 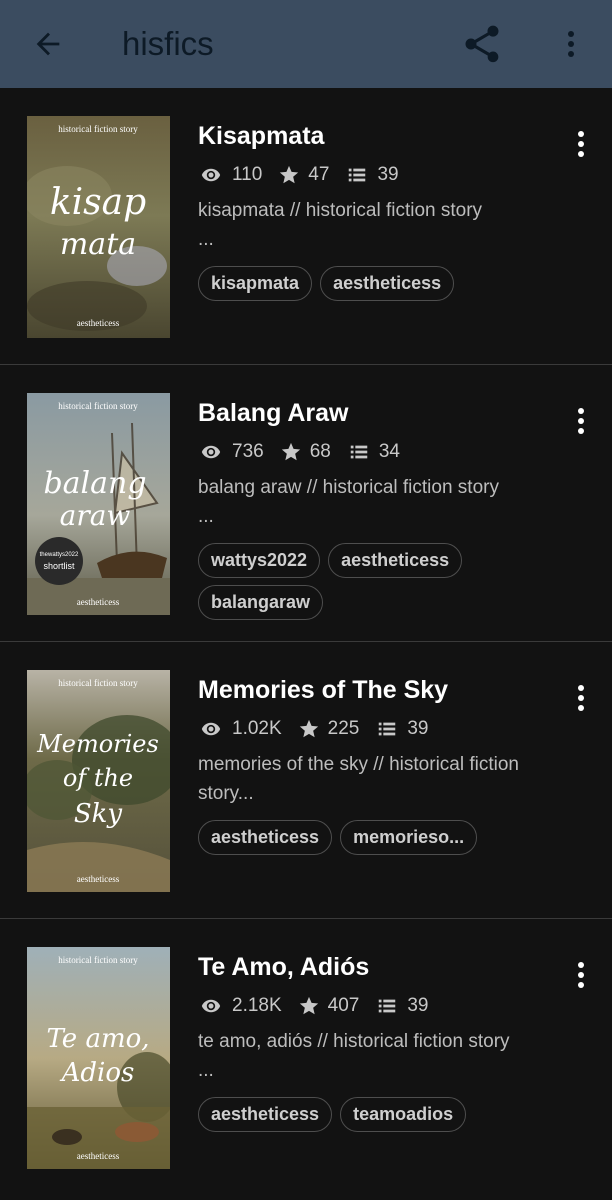 I want to click on reads-stat: 2.18K, so click(x=240, y=1006).